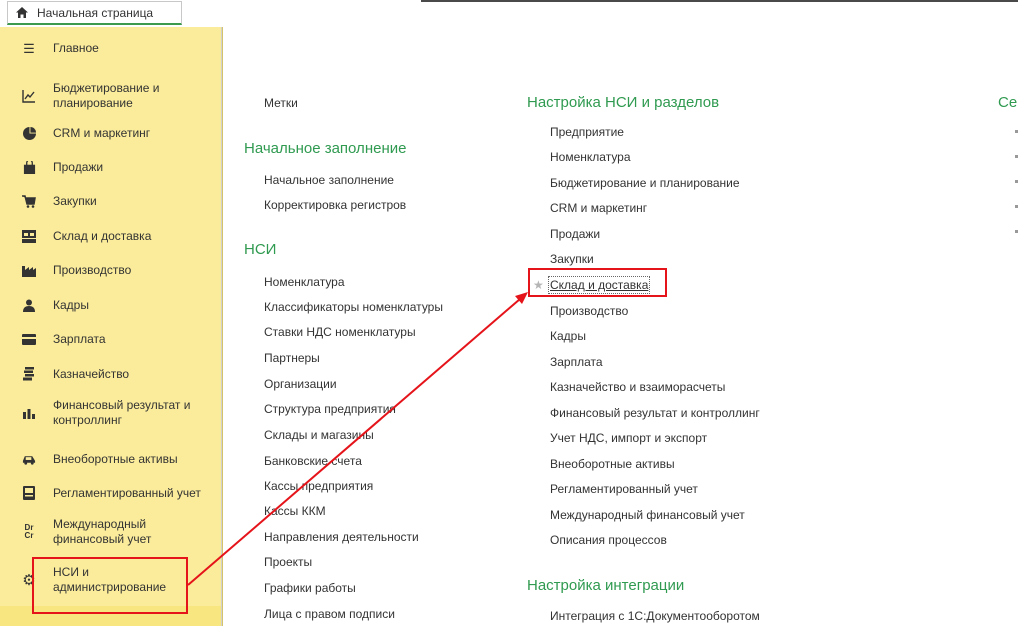 The height and width of the screenshot is (626, 1018). I want to click on sidebar-item-budgeting: Бюджетирование и планирование, so click(111, 96).